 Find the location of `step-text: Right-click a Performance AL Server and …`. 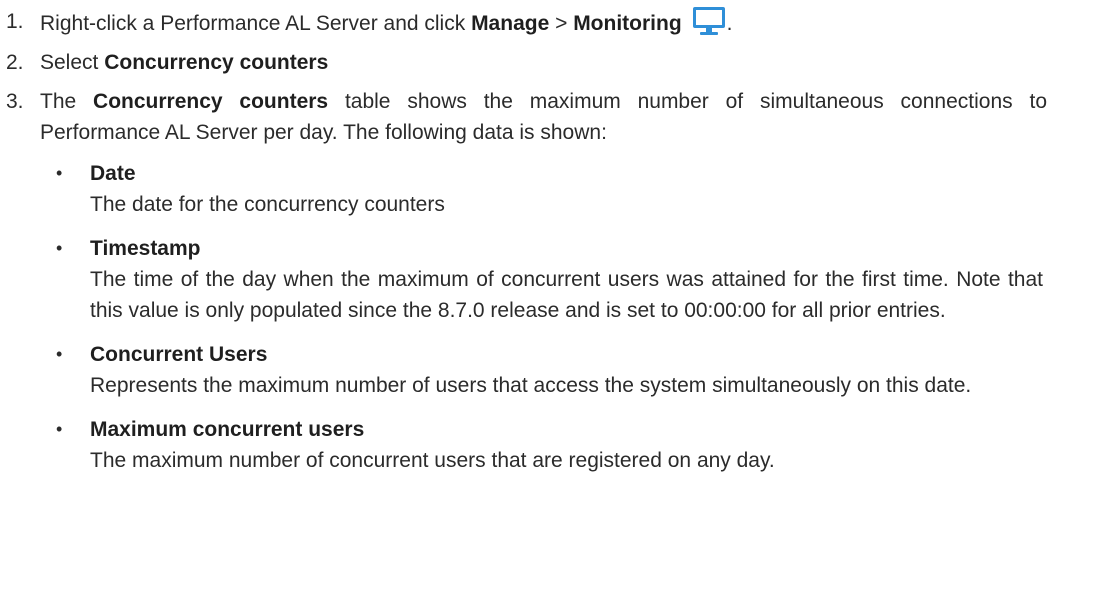

step-text: Right-click a Performance AL Server and … is located at coordinates (543, 22).